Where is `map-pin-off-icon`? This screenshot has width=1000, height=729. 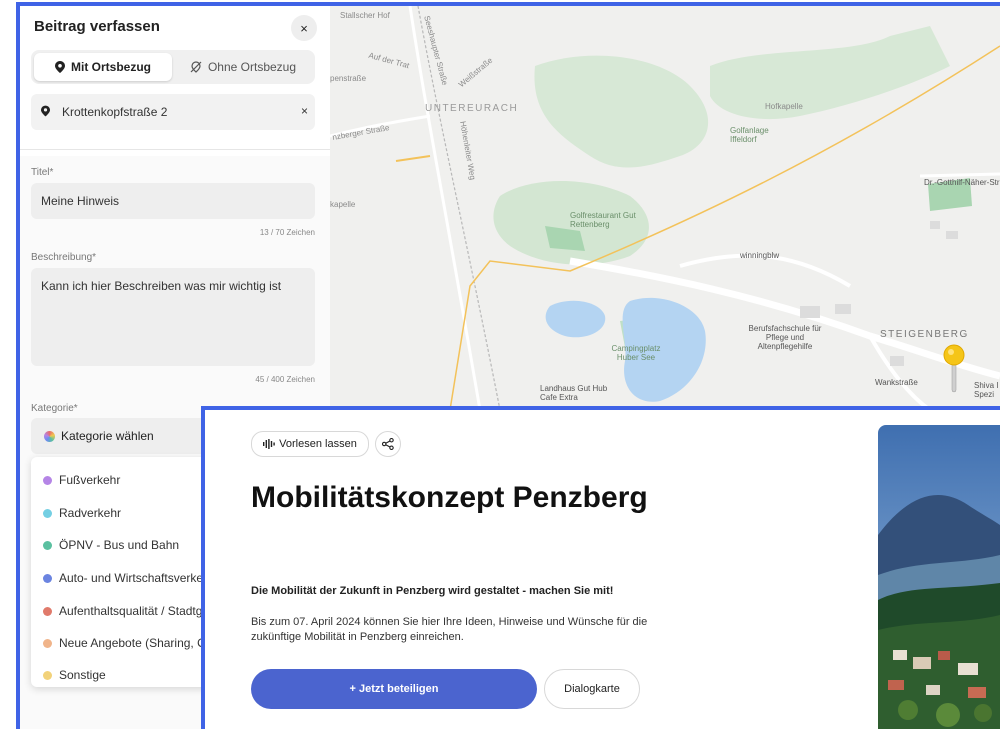
map-pin-off-icon is located at coordinates (196, 67).